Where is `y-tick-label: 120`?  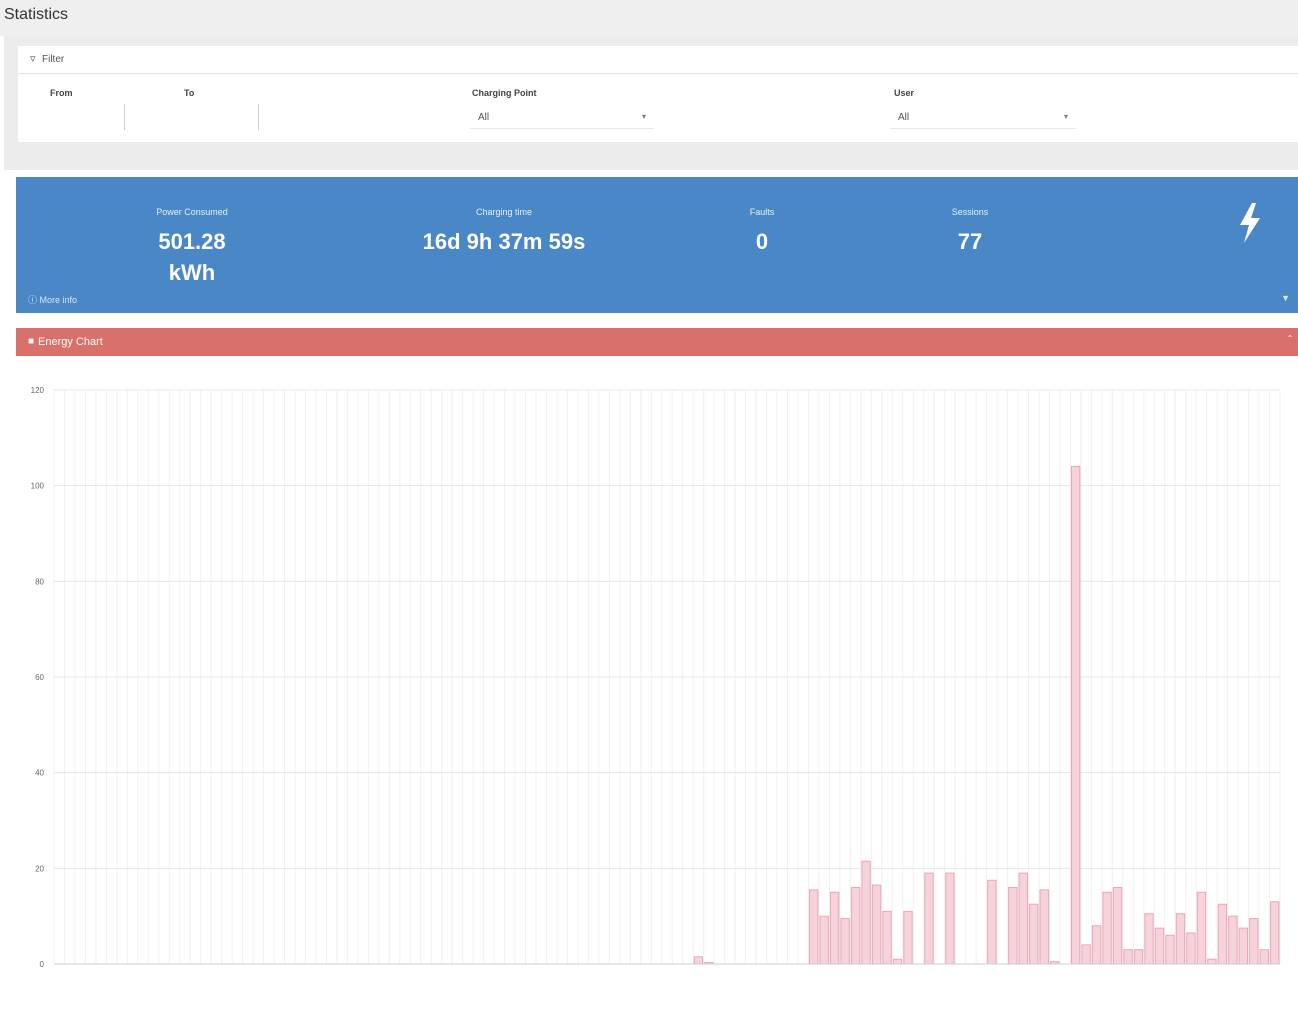 y-tick-label: 120 is located at coordinates (38, 390).